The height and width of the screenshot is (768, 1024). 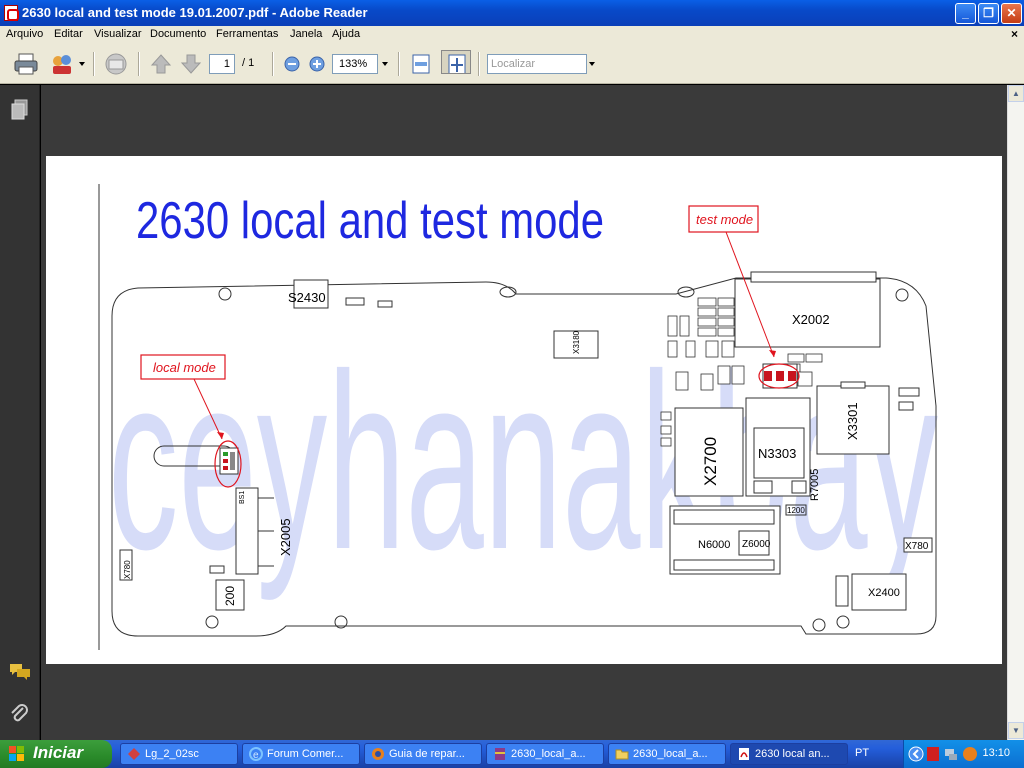 I want to click on vertical-scrollbar: ▲ ▼, so click(x=1015, y=412).